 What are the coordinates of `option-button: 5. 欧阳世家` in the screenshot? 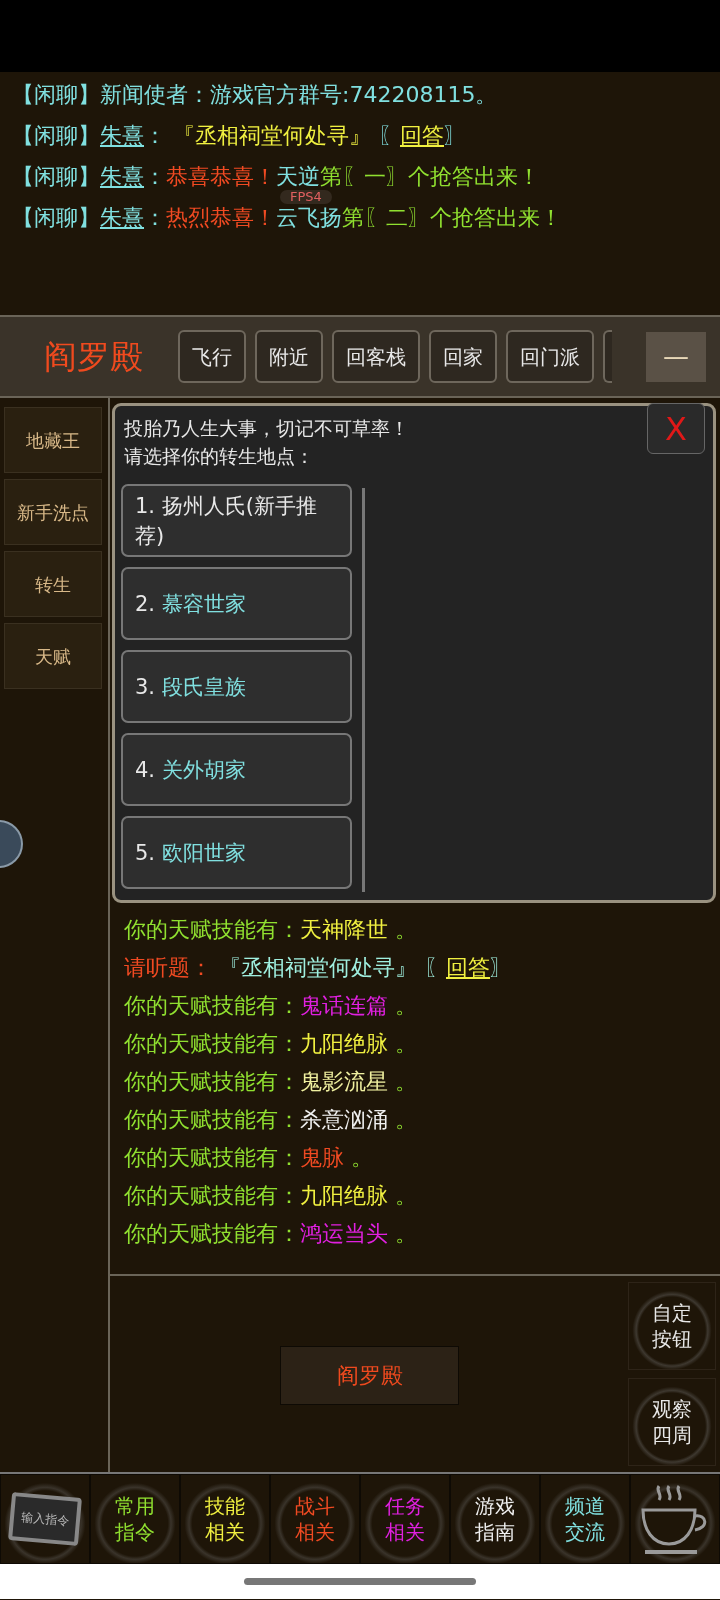 It's located at (236, 852).